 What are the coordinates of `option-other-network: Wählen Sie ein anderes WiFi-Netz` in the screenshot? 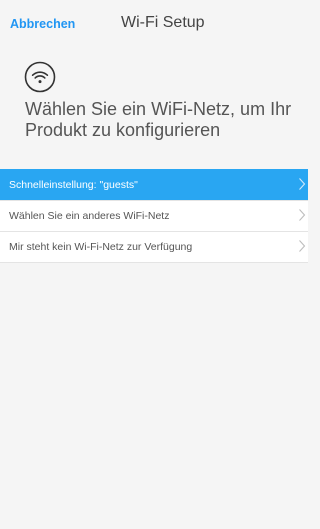 It's located at (154, 215).